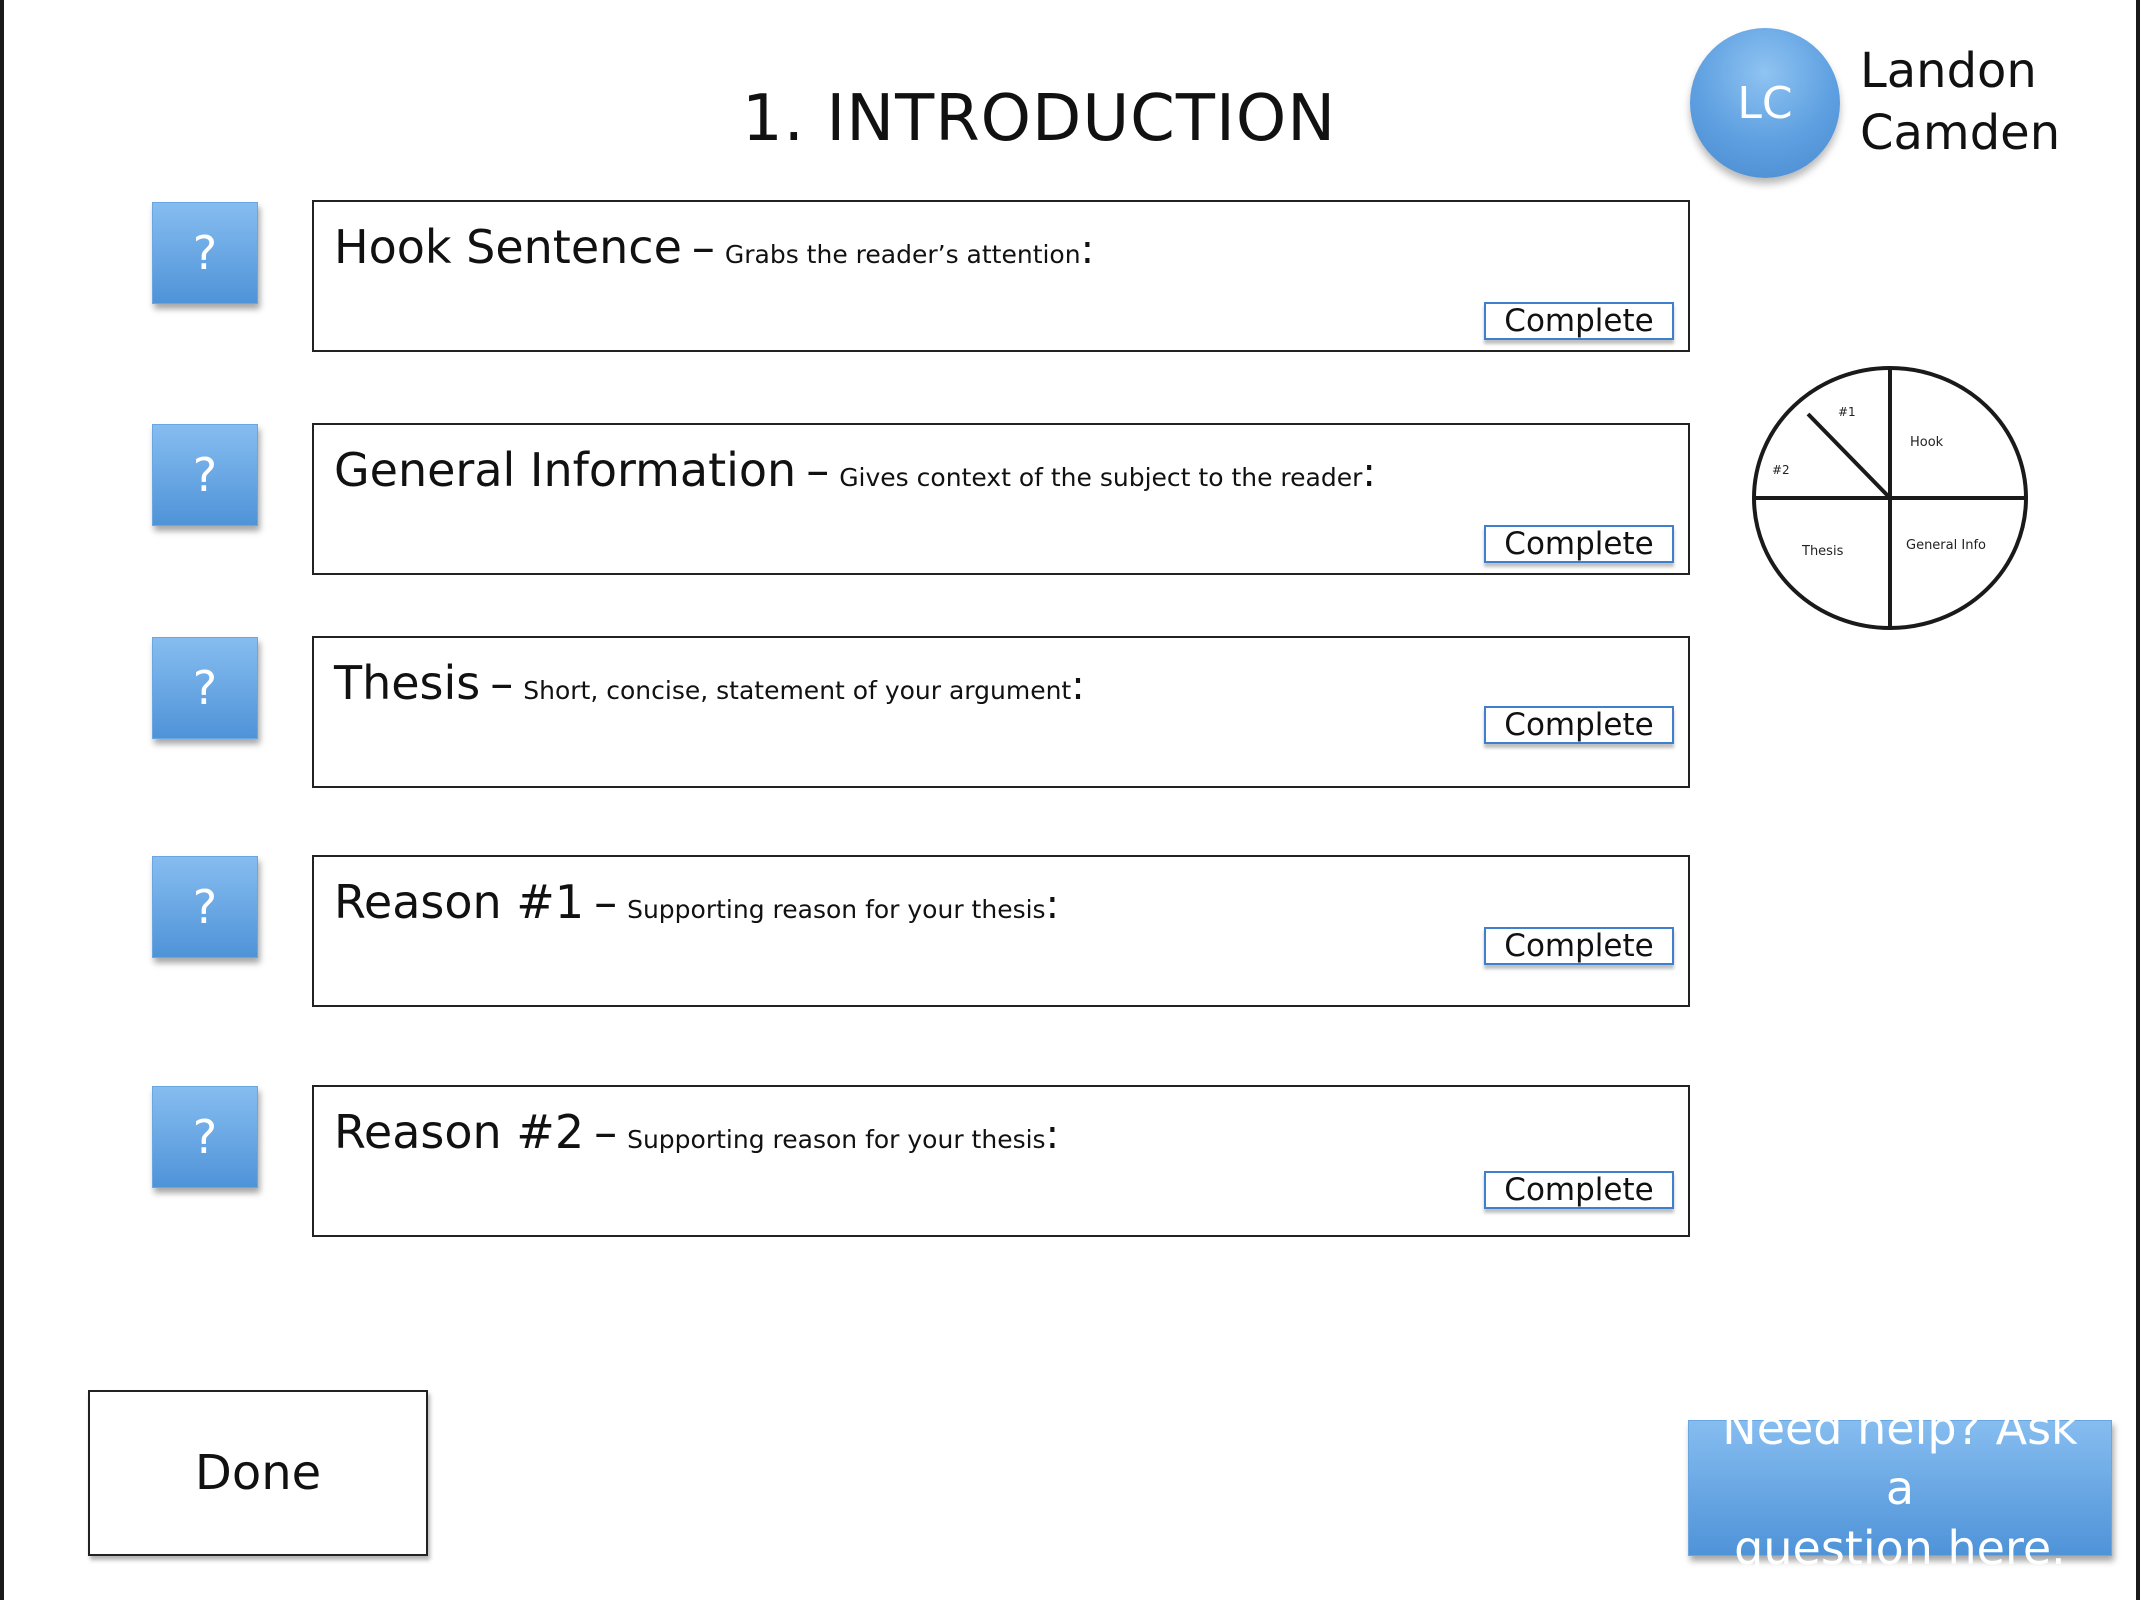 The image size is (2140, 1600). Describe the element at coordinates (459, 1132) in the screenshot. I see `field-title: Reason #2` at that location.